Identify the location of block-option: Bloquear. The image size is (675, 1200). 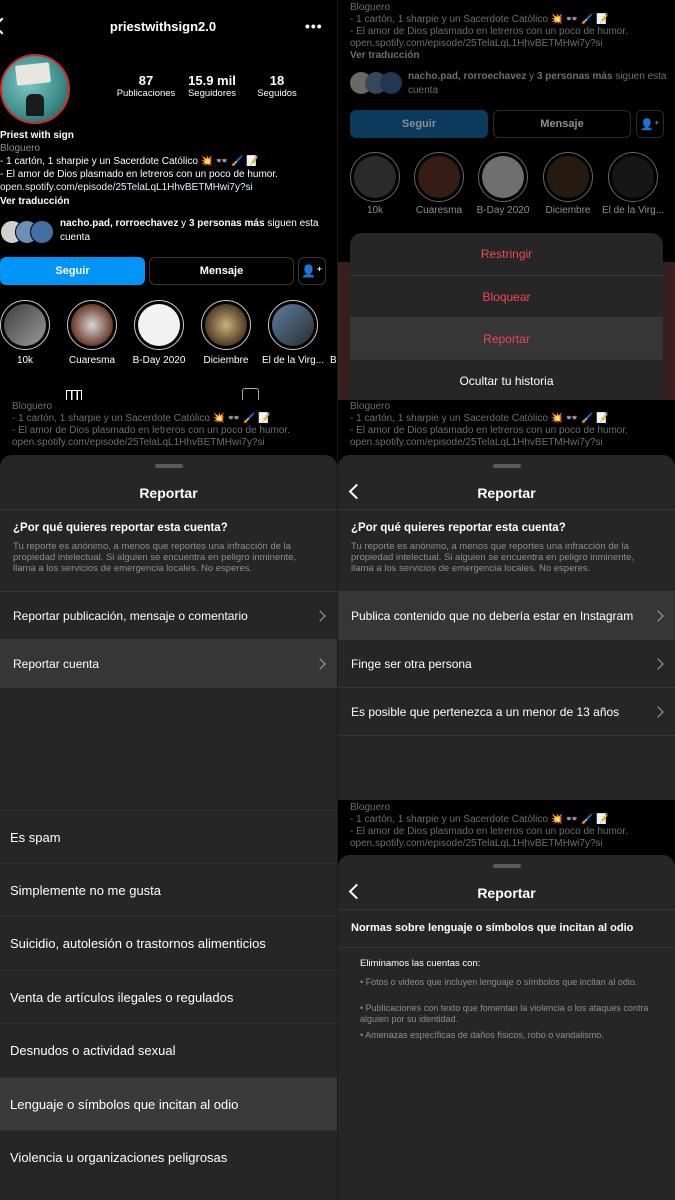
(506, 296).